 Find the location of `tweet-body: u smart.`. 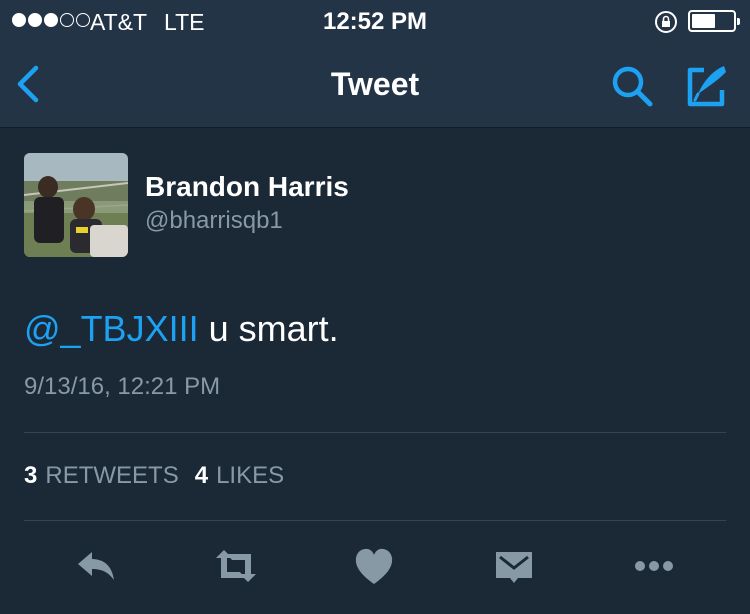

tweet-body: u smart. is located at coordinates (268, 328).